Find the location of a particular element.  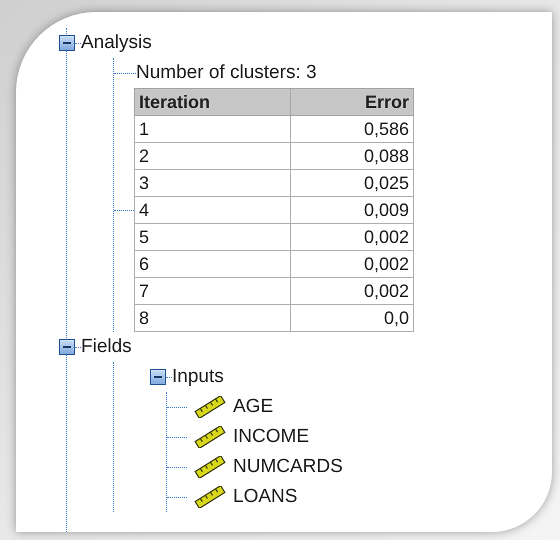

column-header: Error is located at coordinates (352, 102).